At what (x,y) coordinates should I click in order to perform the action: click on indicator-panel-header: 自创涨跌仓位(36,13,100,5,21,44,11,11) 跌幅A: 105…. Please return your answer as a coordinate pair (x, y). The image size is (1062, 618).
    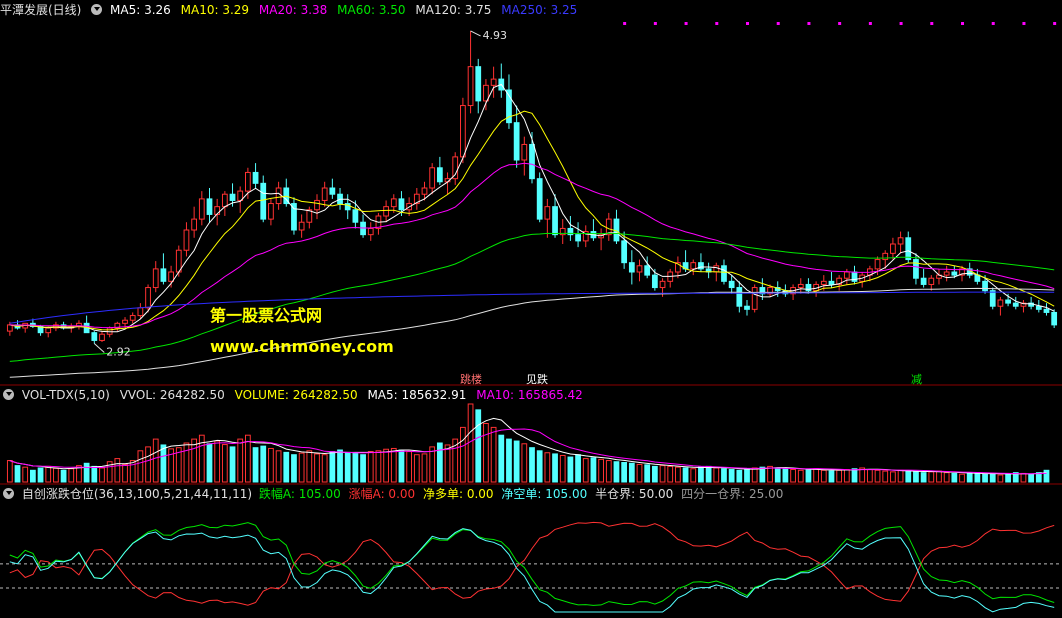
    Looking at the image, I should click on (394, 494).